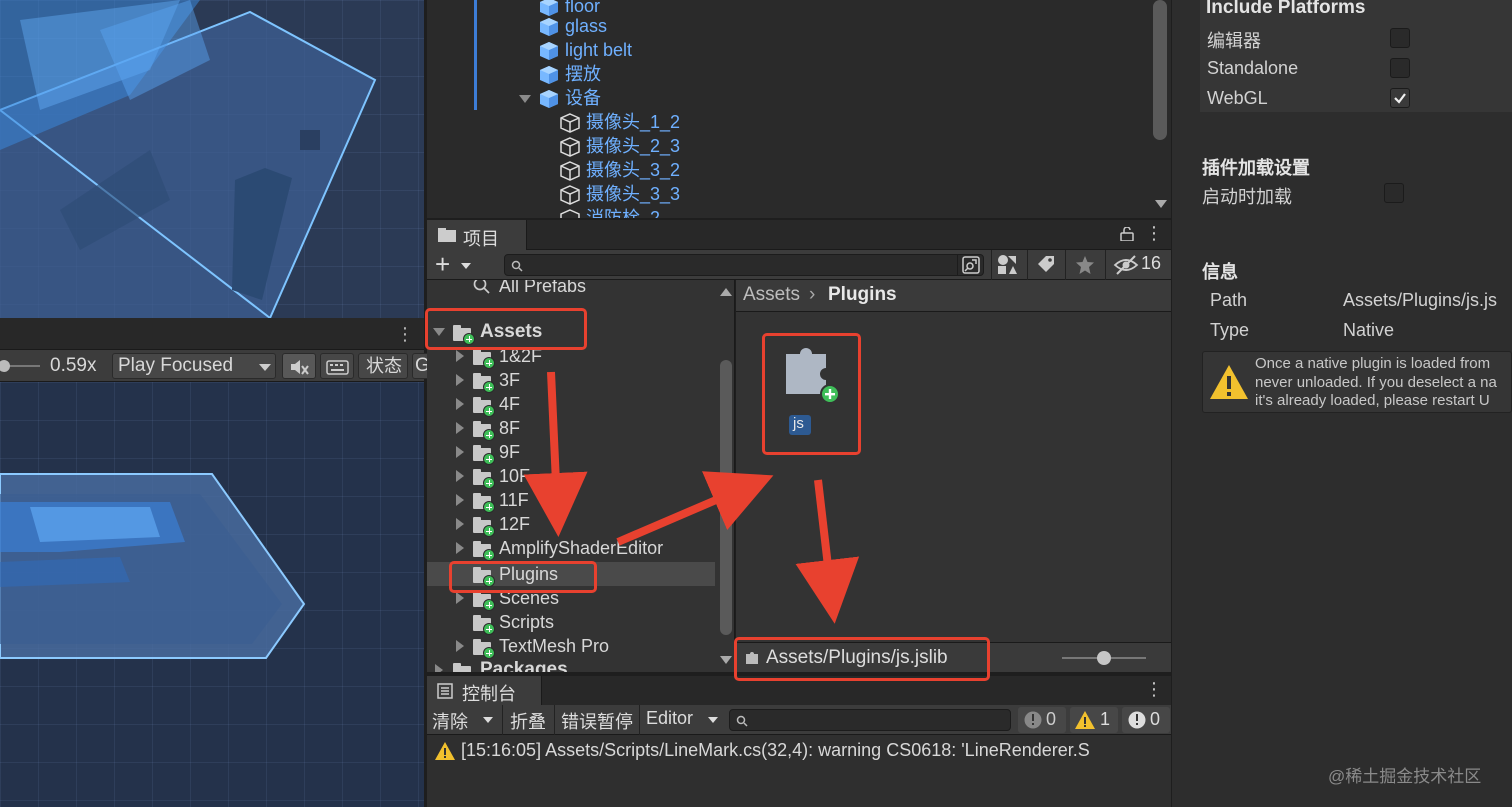  Describe the element at coordinates (383, 366) in the screenshot. I see `stats-button: 状态` at that location.